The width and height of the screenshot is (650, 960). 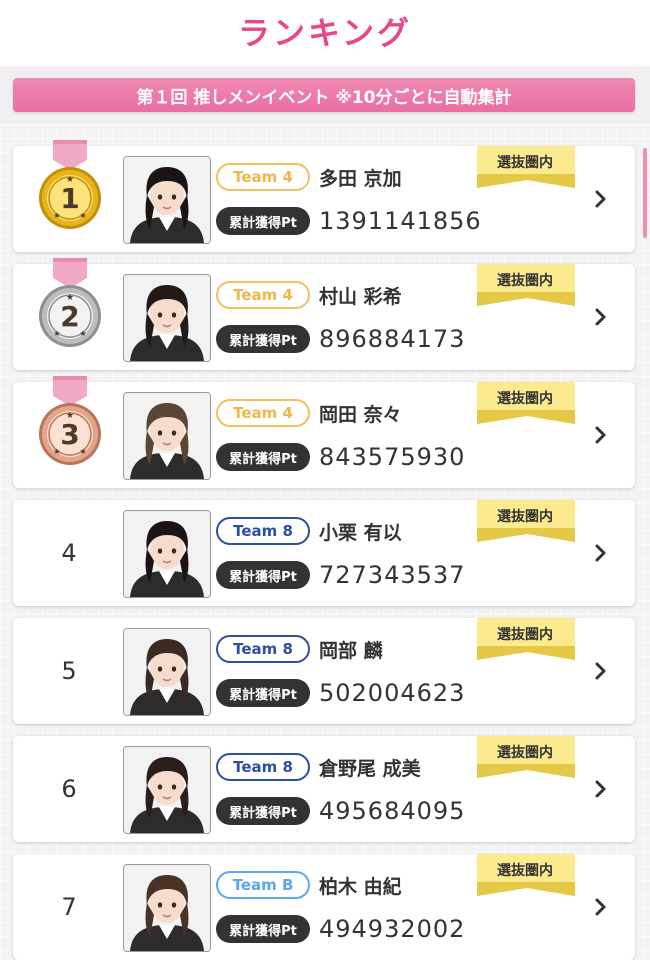 I want to click on gold-medal-icon: 1 ★ ★ ★, so click(x=70, y=189).